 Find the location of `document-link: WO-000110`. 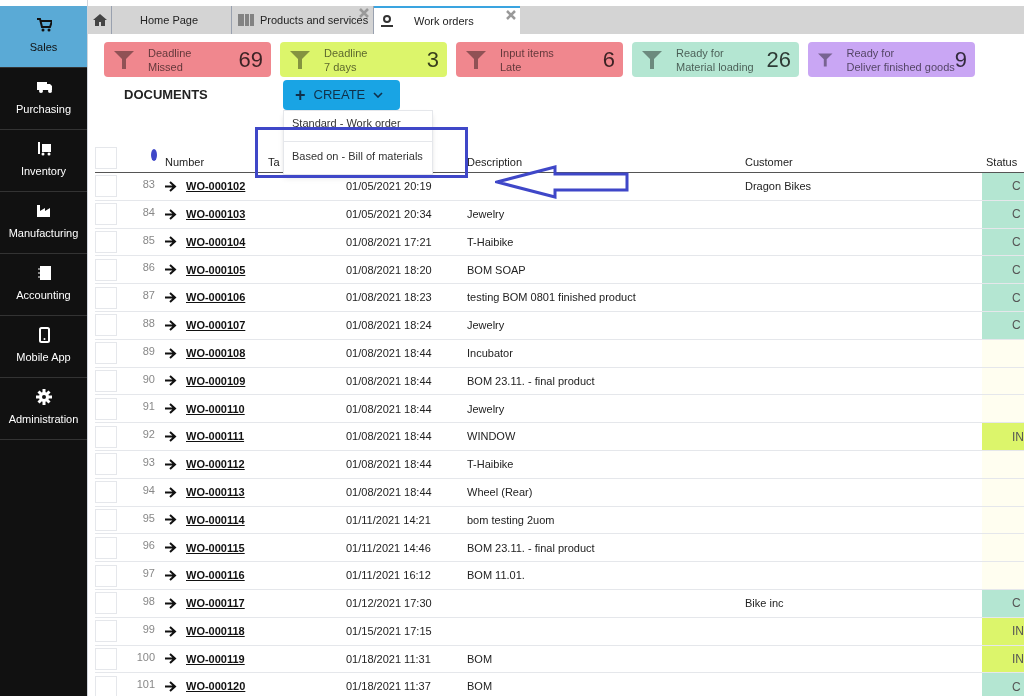

document-link: WO-000110 is located at coordinates (266, 408).